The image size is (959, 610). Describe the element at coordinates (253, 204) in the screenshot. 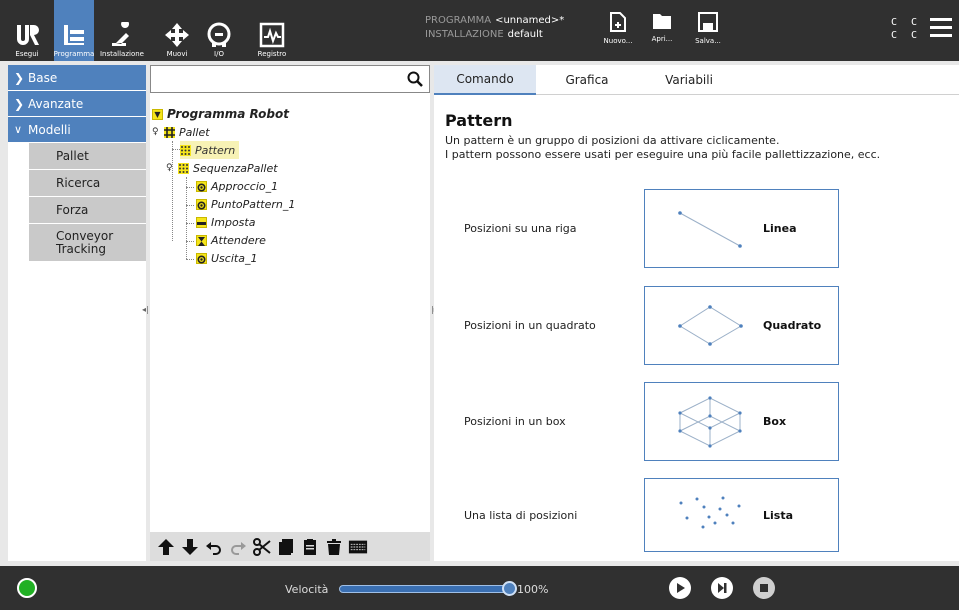

I see `tree-node-label: PuntoPattern_1` at that location.